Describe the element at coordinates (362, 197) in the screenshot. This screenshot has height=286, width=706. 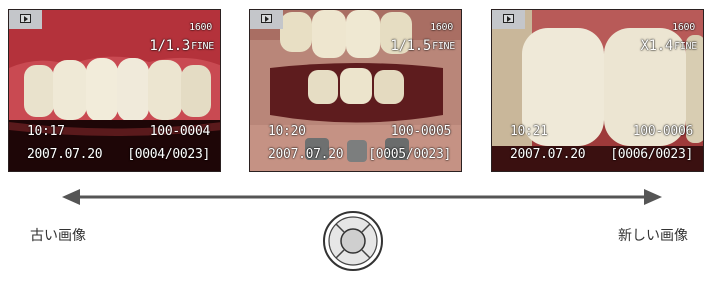
I see `double-arrow-icon` at that location.